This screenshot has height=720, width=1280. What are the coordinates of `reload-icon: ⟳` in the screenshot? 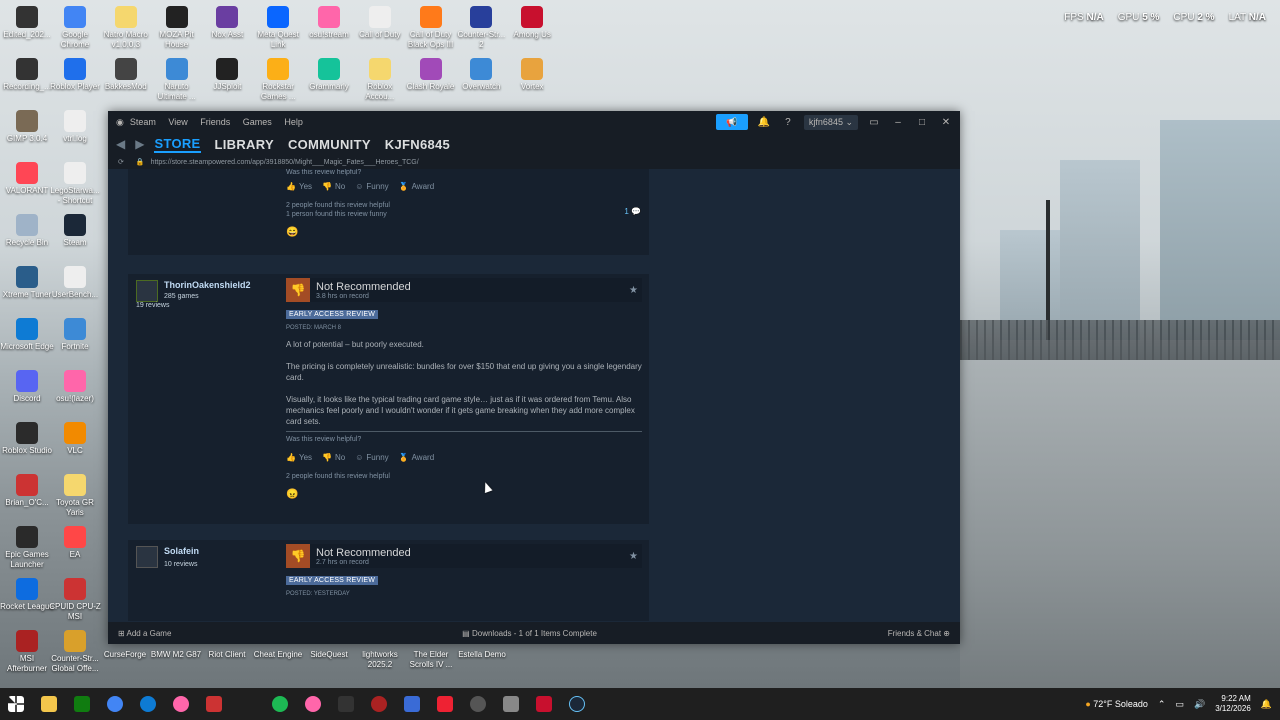 It's located at (121, 162).